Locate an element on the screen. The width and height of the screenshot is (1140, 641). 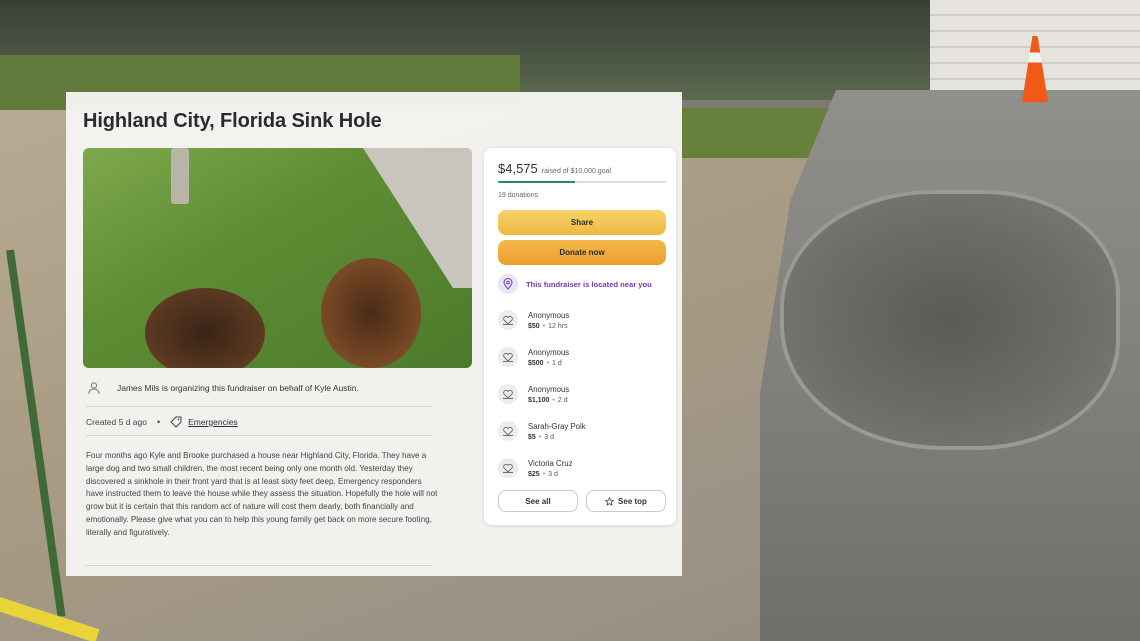
donor-item: Anonymous $1,100 • 2 d is located at coordinates (533, 394).